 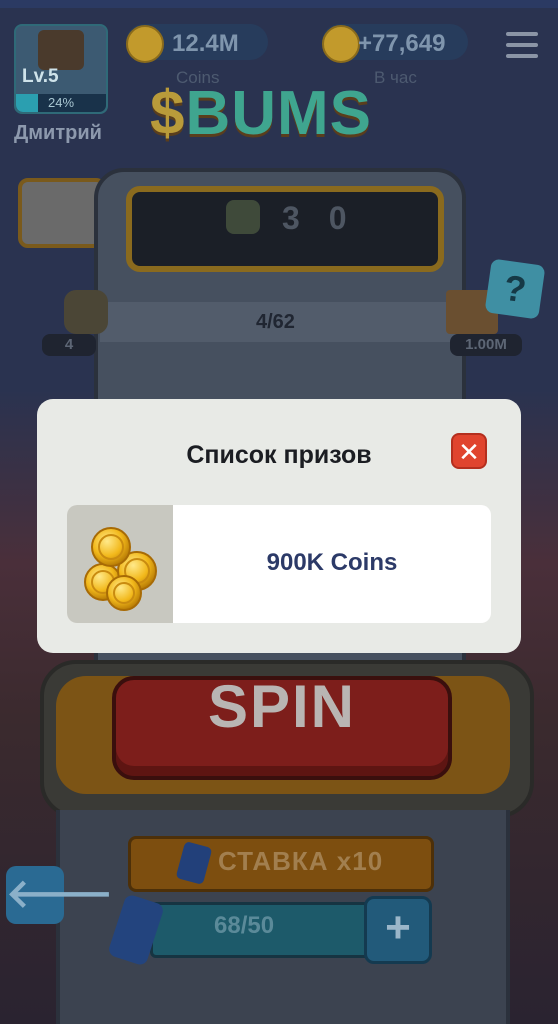 I want to click on prize-label: 900K Coins, so click(x=332, y=562).